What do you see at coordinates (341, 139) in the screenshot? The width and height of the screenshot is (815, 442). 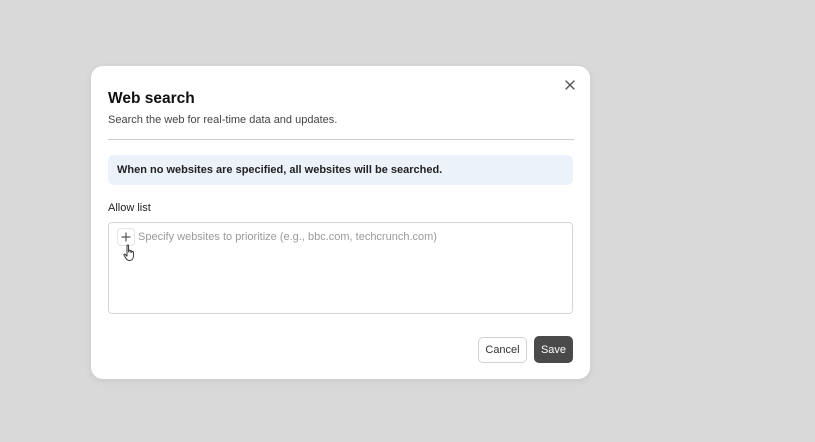 I see `header-divider` at bounding box center [341, 139].